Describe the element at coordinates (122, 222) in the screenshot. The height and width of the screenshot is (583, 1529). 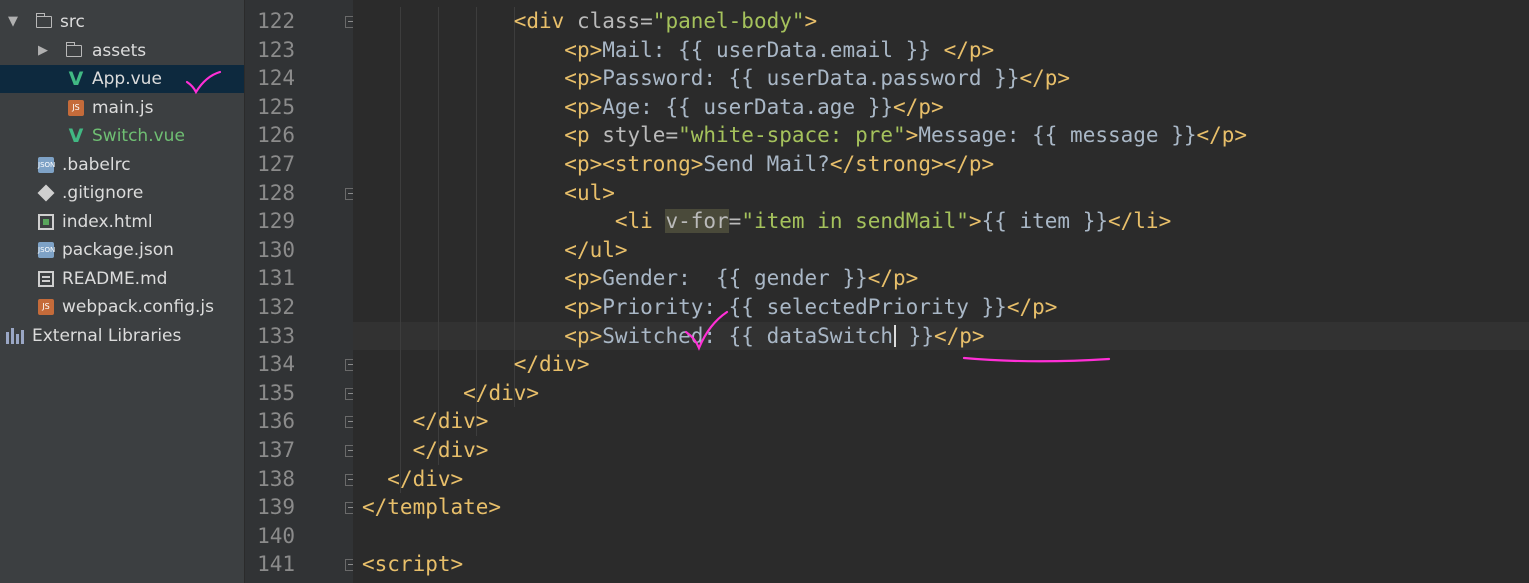
I see `tree-item-index-html: index.html` at that location.